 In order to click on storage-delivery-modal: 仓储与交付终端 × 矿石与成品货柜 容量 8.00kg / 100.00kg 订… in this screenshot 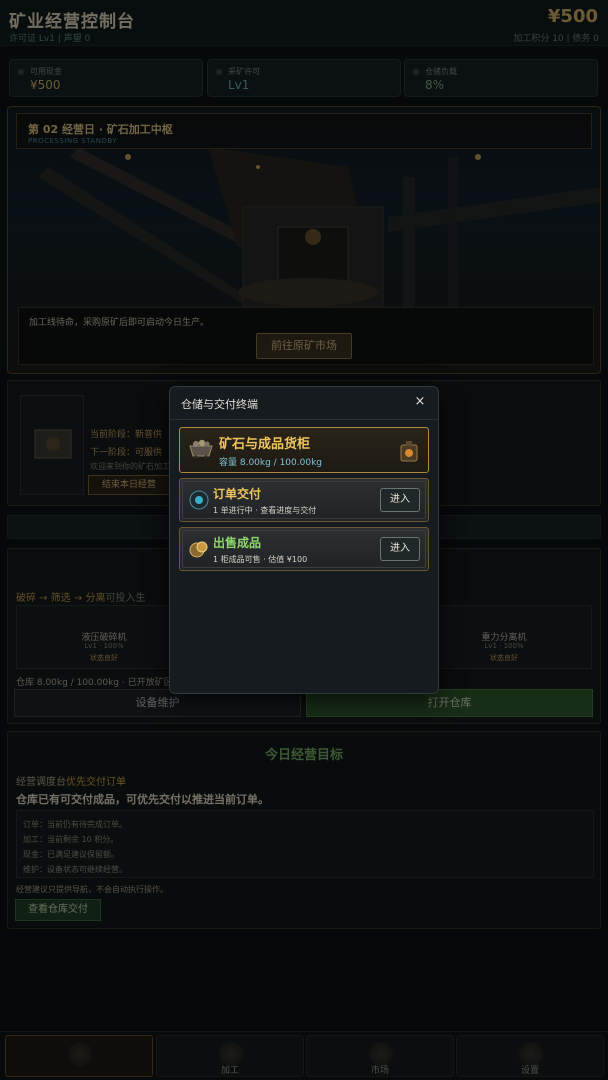, I will do `click(304, 540)`.